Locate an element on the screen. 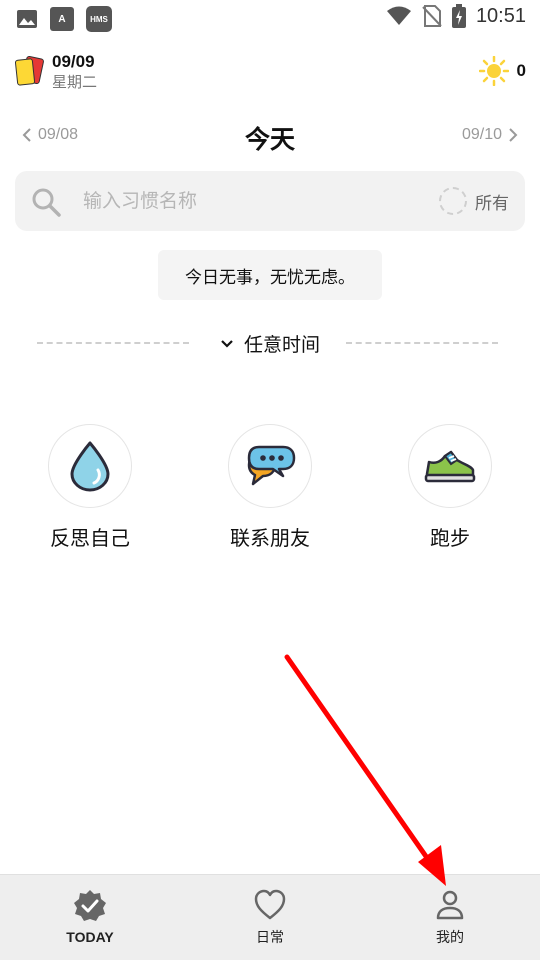 This screenshot has width=540, height=960. filter-label: 所有 is located at coordinates (492, 203).